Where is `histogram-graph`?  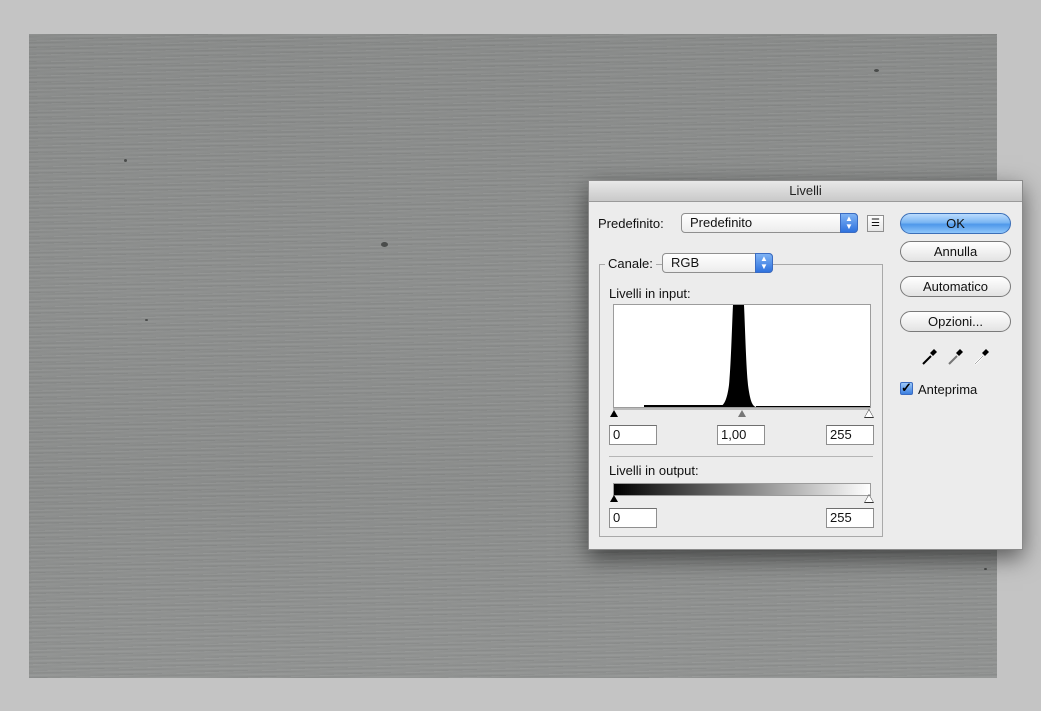
histogram-graph is located at coordinates (757, 356).